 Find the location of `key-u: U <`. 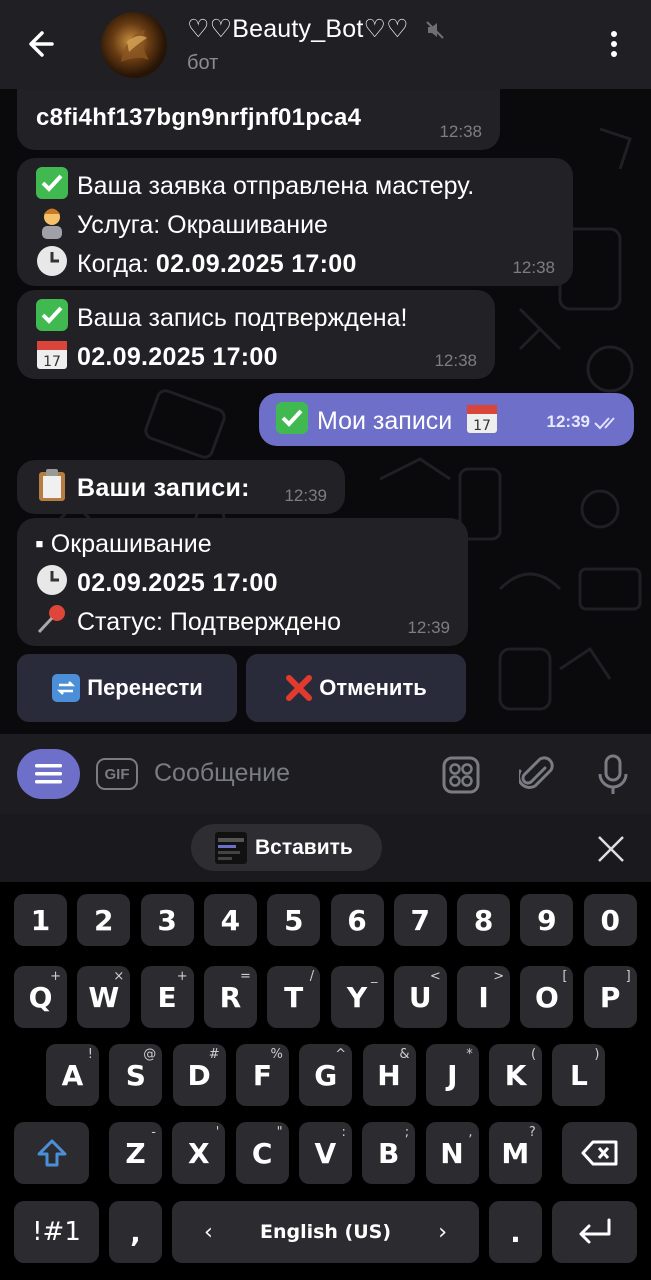

key-u: U < is located at coordinates (420, 997).